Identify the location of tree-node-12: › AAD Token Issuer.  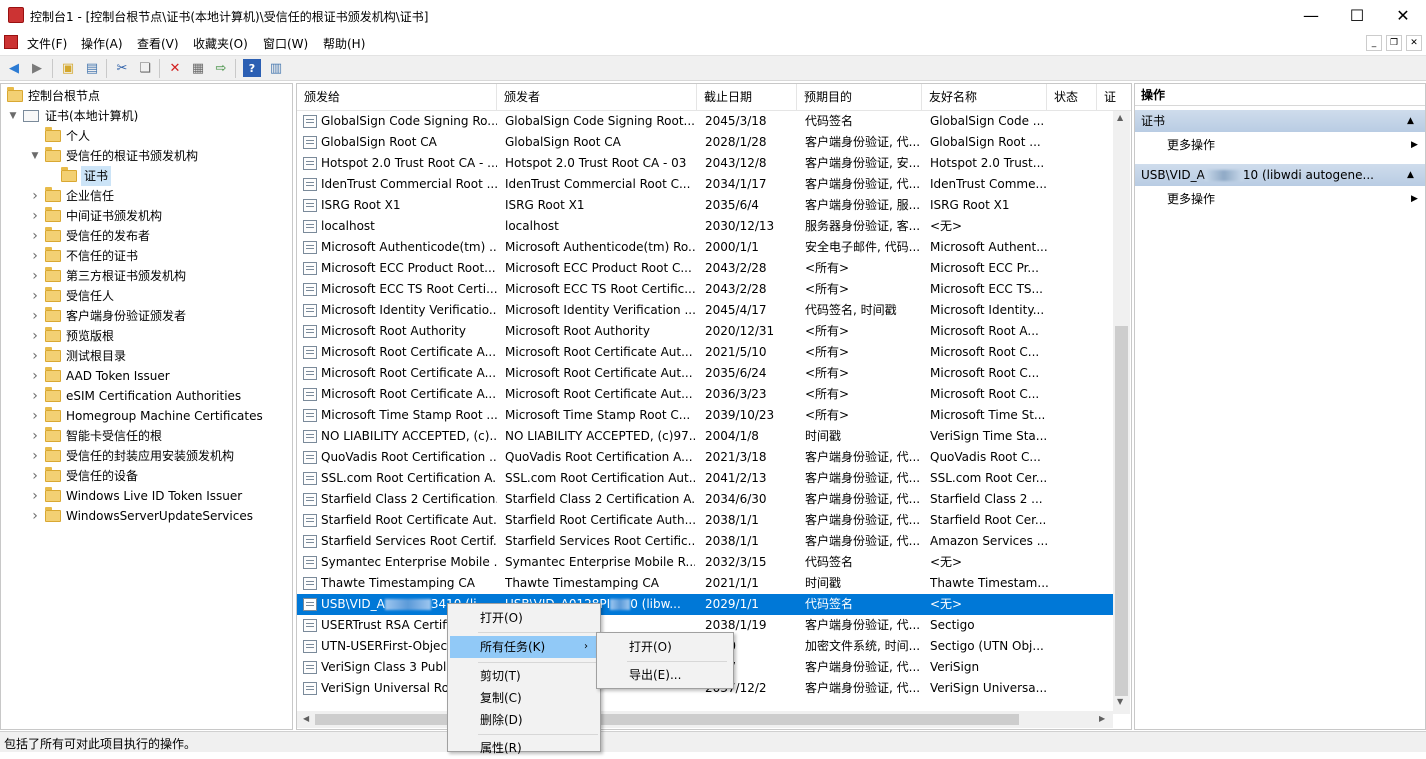
(155, 376).